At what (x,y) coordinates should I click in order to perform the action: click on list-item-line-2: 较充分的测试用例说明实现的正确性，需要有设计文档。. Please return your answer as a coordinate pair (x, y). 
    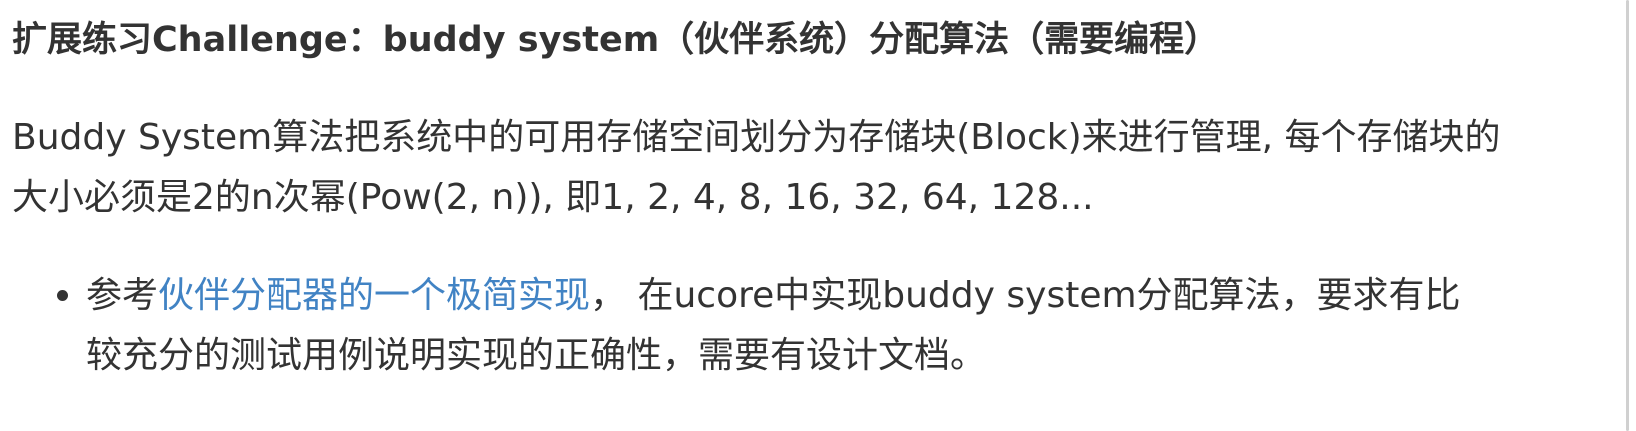
    Looking at the image, I should click on (536, 355).